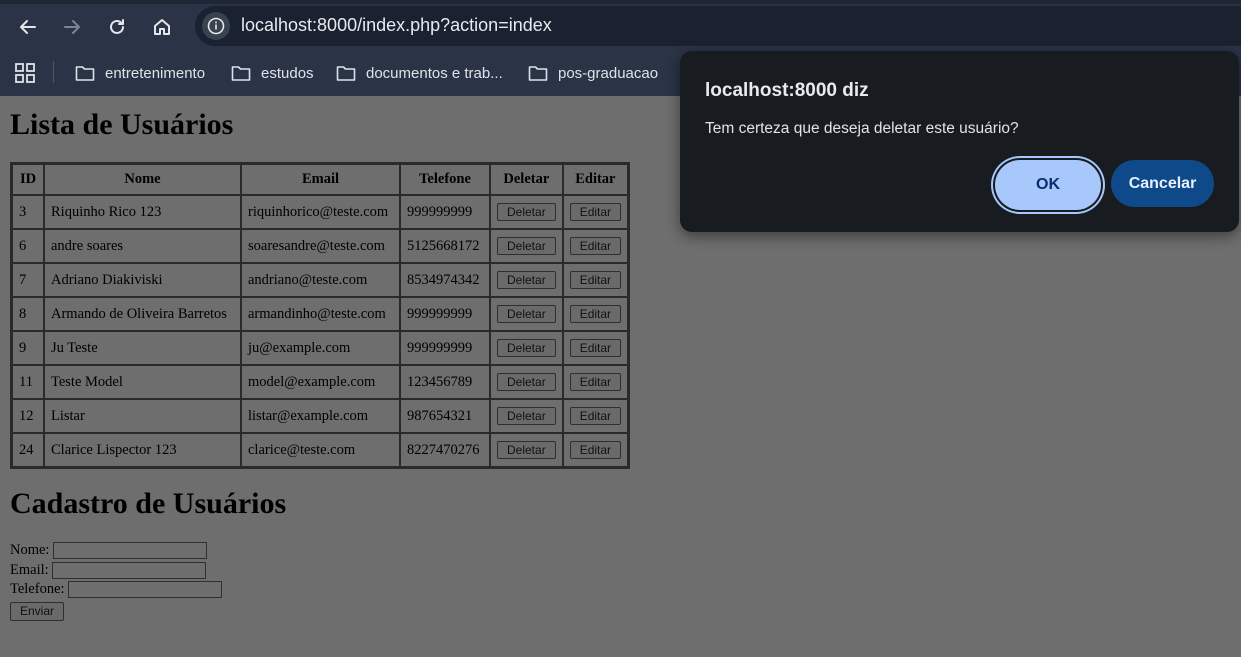  I want to click on browser-toolbar: localhost:8000/index.php?action=index, so click(620, 25).